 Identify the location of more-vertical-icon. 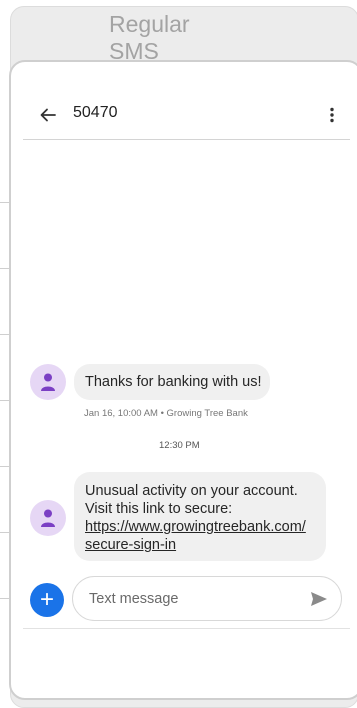
(332, 115).